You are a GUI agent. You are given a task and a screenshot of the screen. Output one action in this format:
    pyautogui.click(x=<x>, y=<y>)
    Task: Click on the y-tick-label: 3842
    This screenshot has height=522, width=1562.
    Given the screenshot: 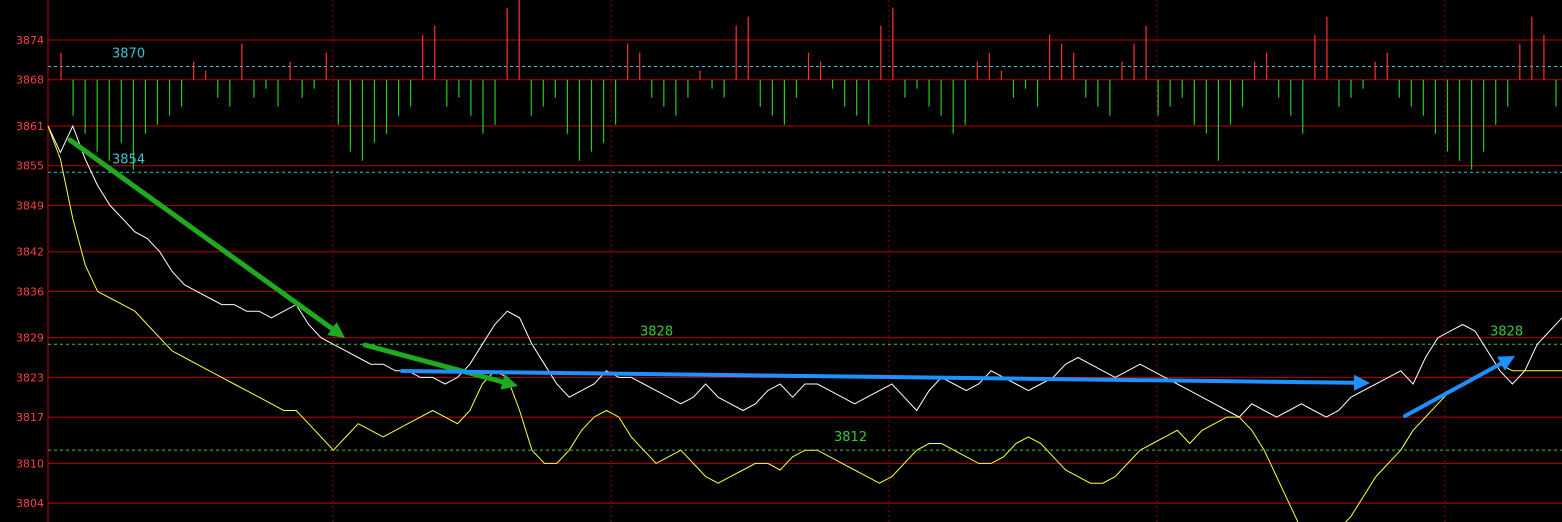 What is the action you would take?
    pyautogui.click(x=30, y=252)
    